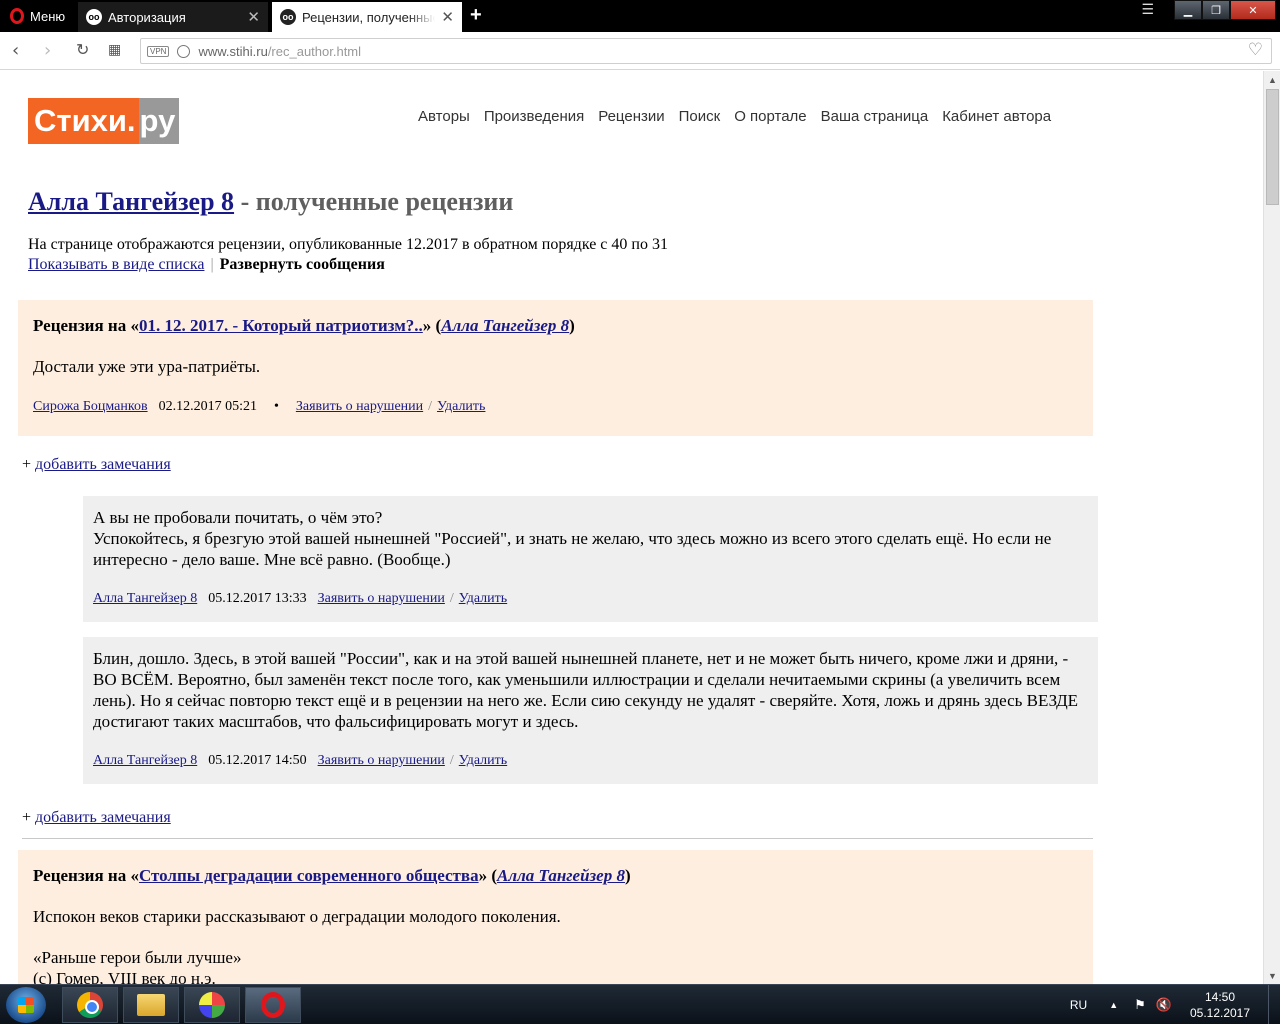 The width and height of the screenshot is (1280, 1024). What do you see at coordinates (444, 116) in the screenshot?
I see `nav-authors: Авторы` at bounding box center [444, 116].